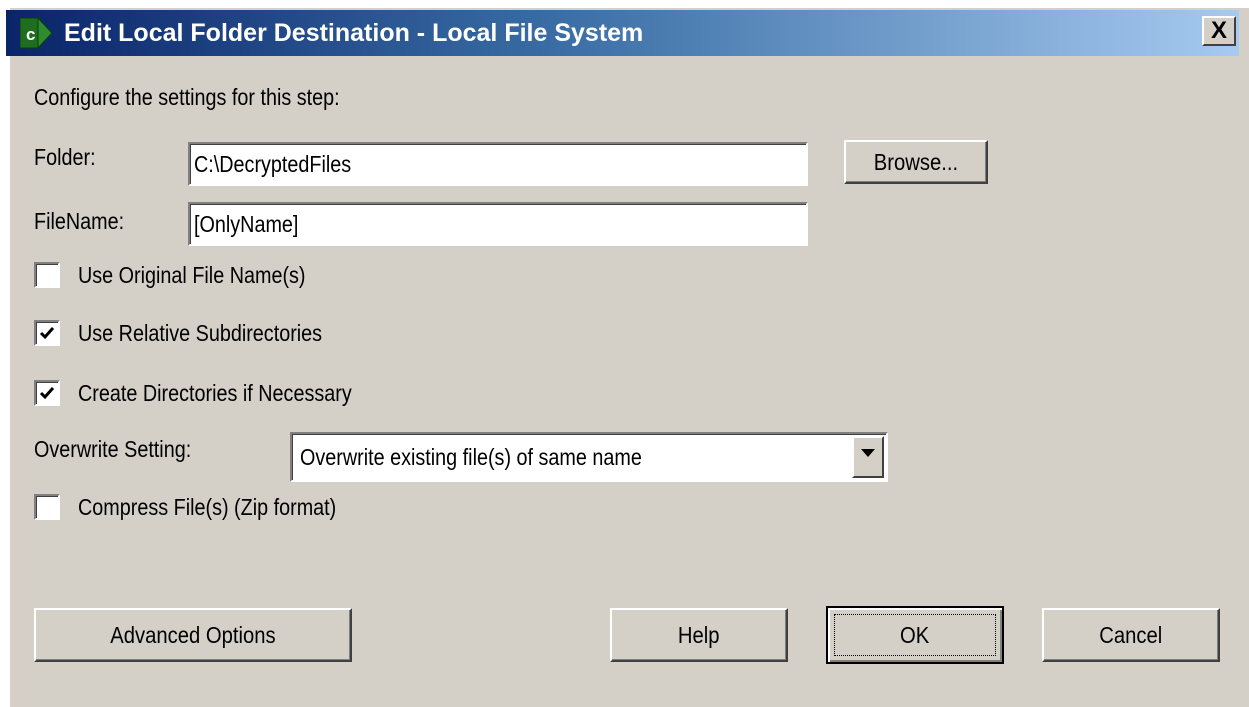 The height and width of the screenshot is (707, 1249). What do you see at coordinates (36, 33) in the screenshot?
I see `app-arrow-icon: c` at bounding box center [36, 33].